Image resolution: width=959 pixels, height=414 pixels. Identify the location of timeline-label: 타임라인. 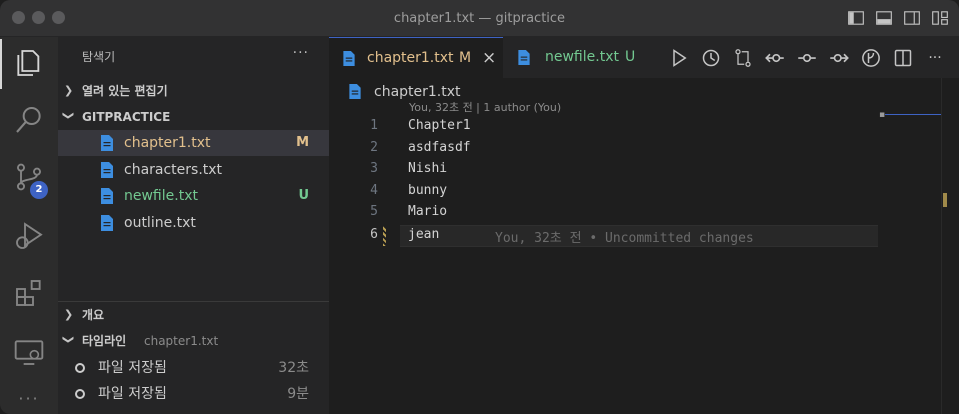
(104, 341).